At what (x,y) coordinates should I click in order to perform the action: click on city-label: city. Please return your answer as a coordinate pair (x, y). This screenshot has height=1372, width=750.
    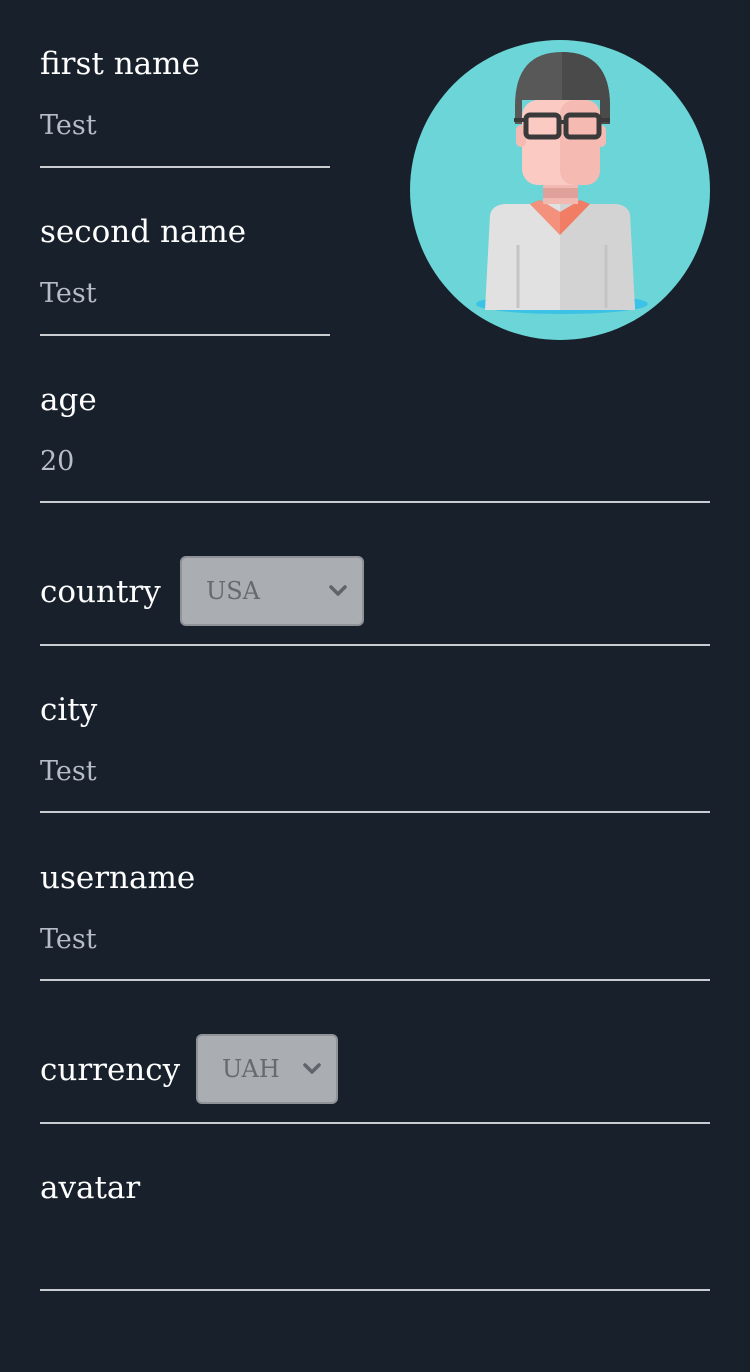
    Looking at the image, I should click on (69, 710).